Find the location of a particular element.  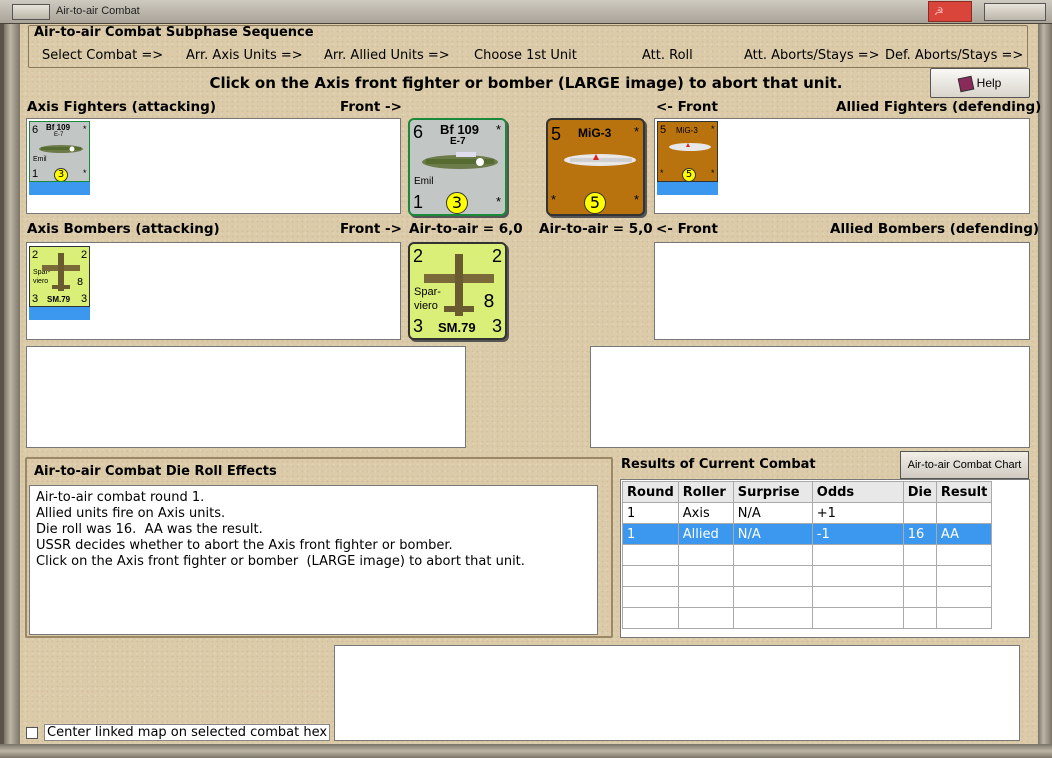

axis-aborted-list is located at coordinates (246, 397).